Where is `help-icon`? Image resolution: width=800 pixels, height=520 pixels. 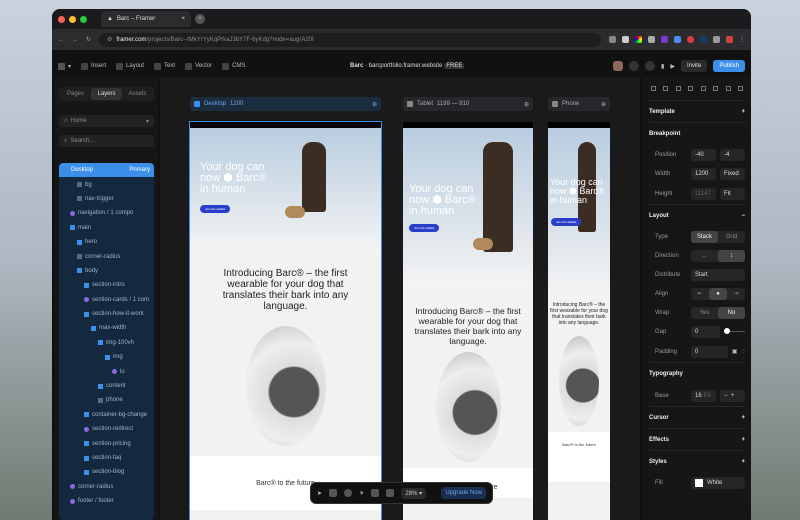
help-icon is located at coordinates (650, 66).